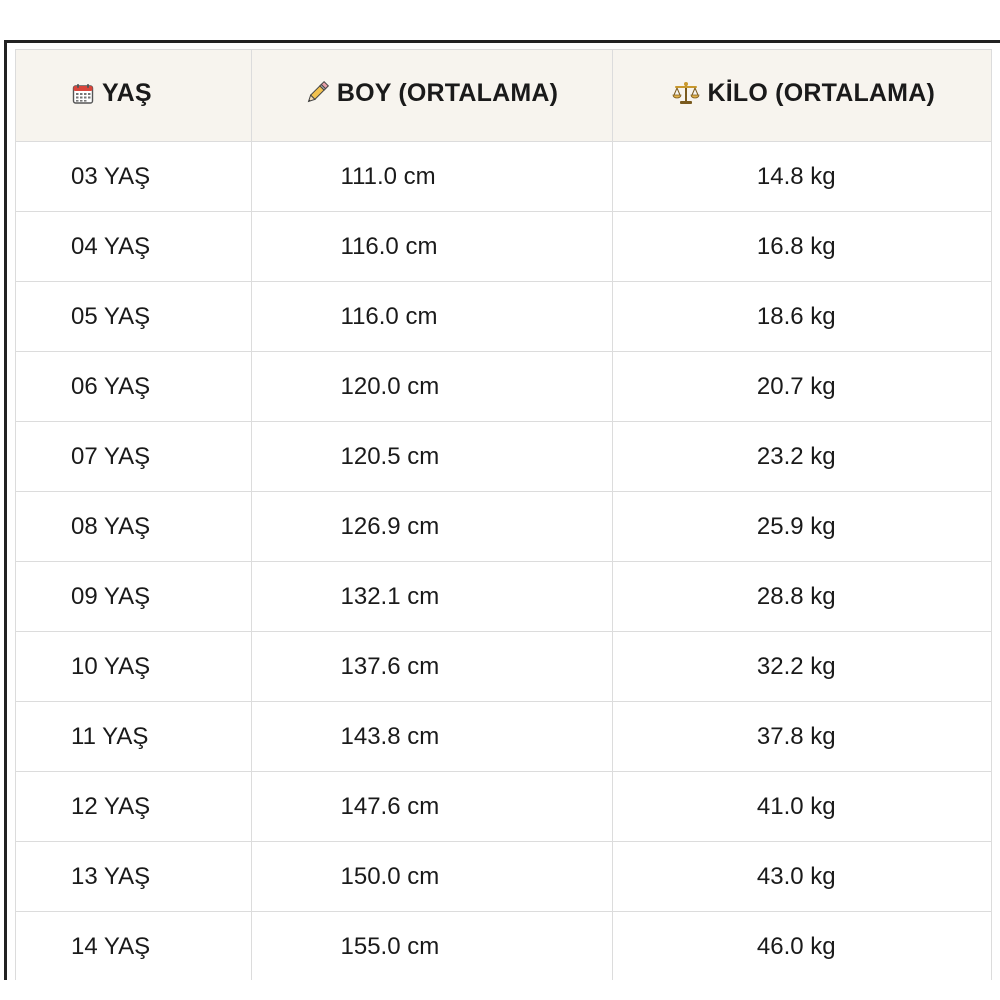 The height and width of the screenshot is (1000, 1000). I want to click on height-cell: 147.6 cm, so click(432, 806).